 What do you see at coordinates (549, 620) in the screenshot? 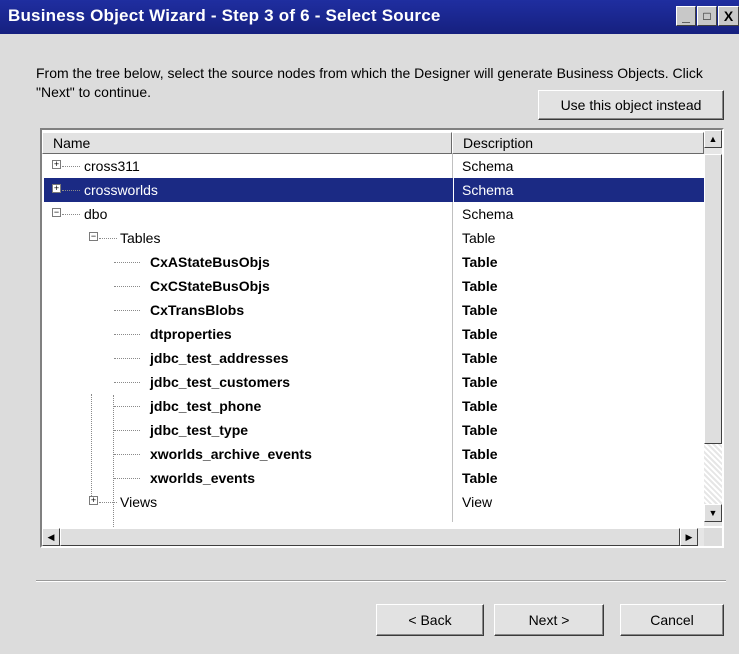
I see `next-button: Next >` at bounding box center [549, 620].